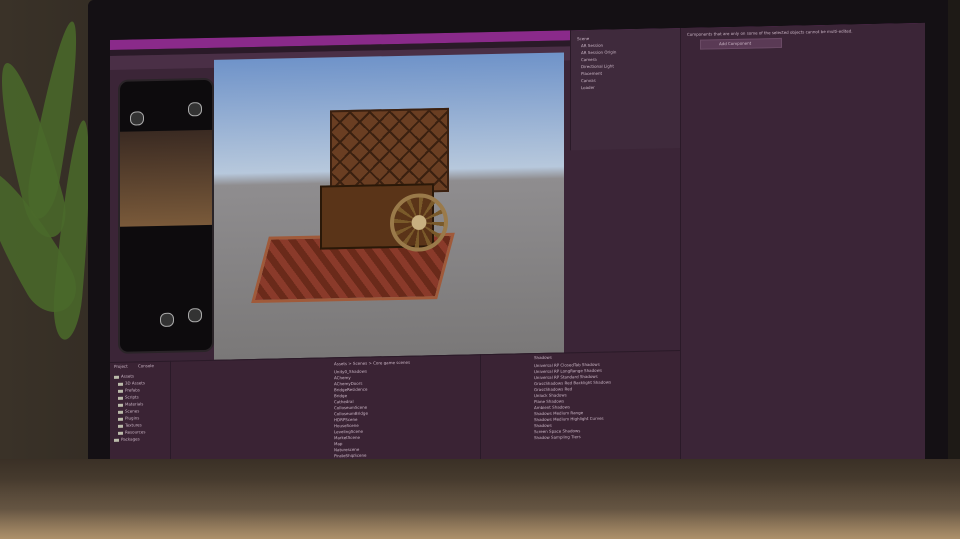 This screenshot has width=960, height=539. What do you see at coordinates (131, 383) in the screenshot?
I see `tree-item: 3D Assets` at bounding box center [131, 383].